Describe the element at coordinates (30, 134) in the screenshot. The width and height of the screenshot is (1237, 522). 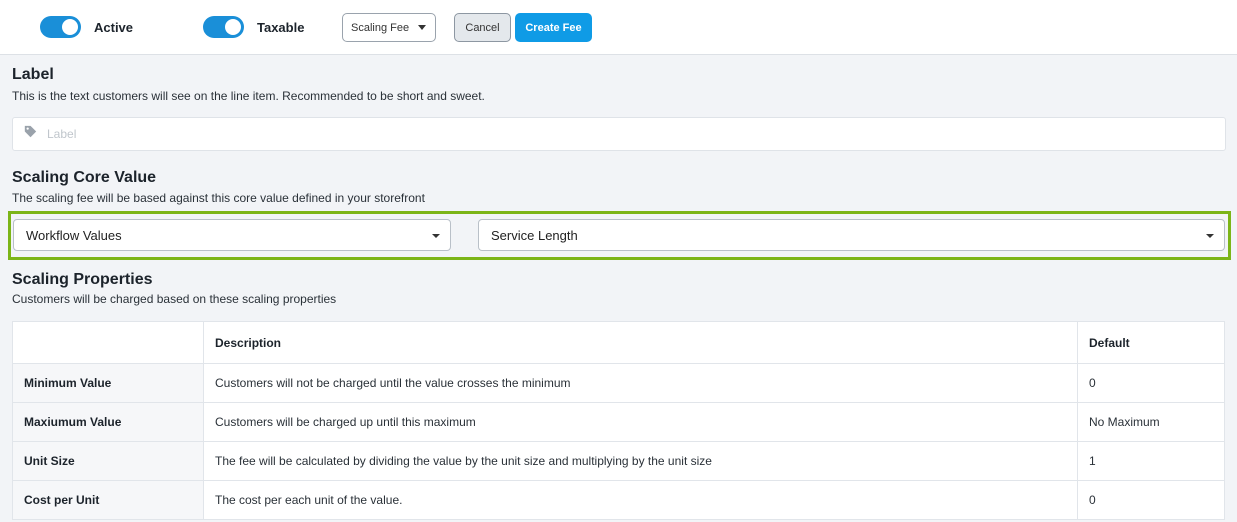
I see `tag-icon` at that location.